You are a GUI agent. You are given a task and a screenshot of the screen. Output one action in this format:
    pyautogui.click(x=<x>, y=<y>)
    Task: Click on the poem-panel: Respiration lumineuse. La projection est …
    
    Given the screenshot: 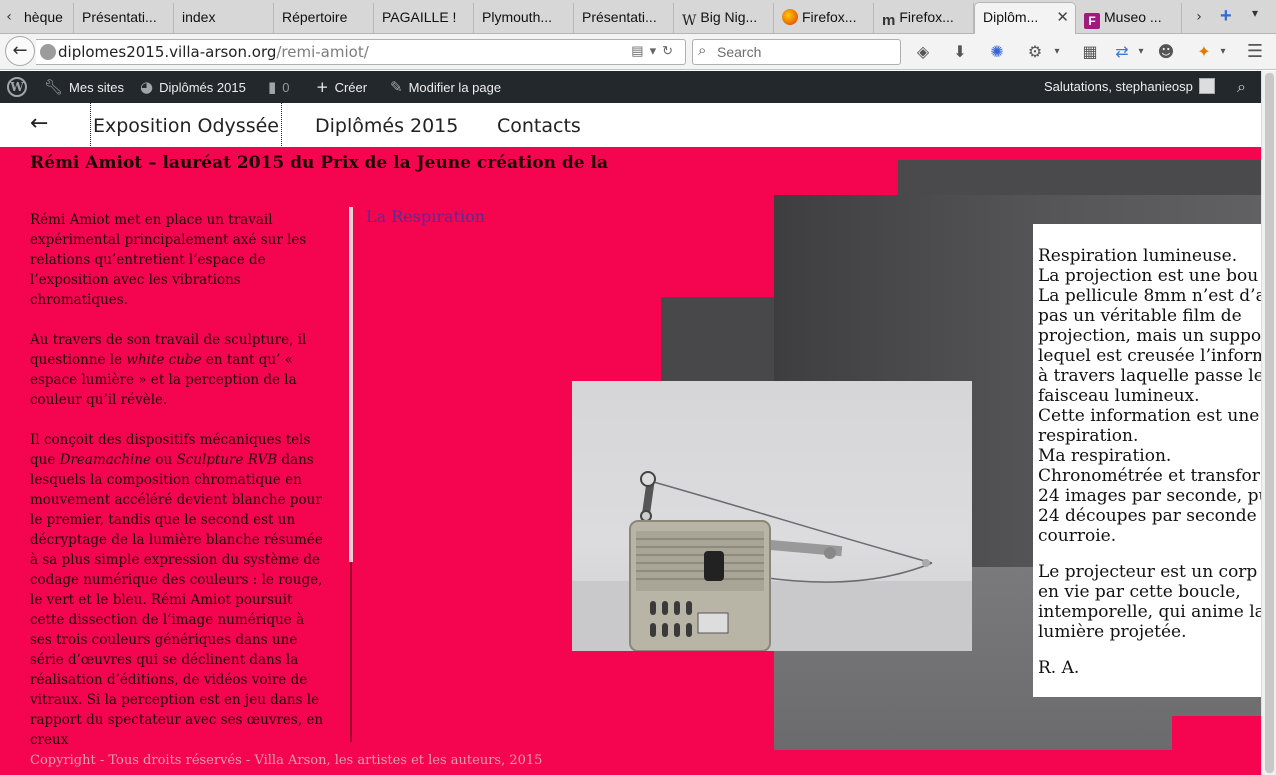 What is the action you would take?
    pyautogui.click(x=1147, y=460)
    